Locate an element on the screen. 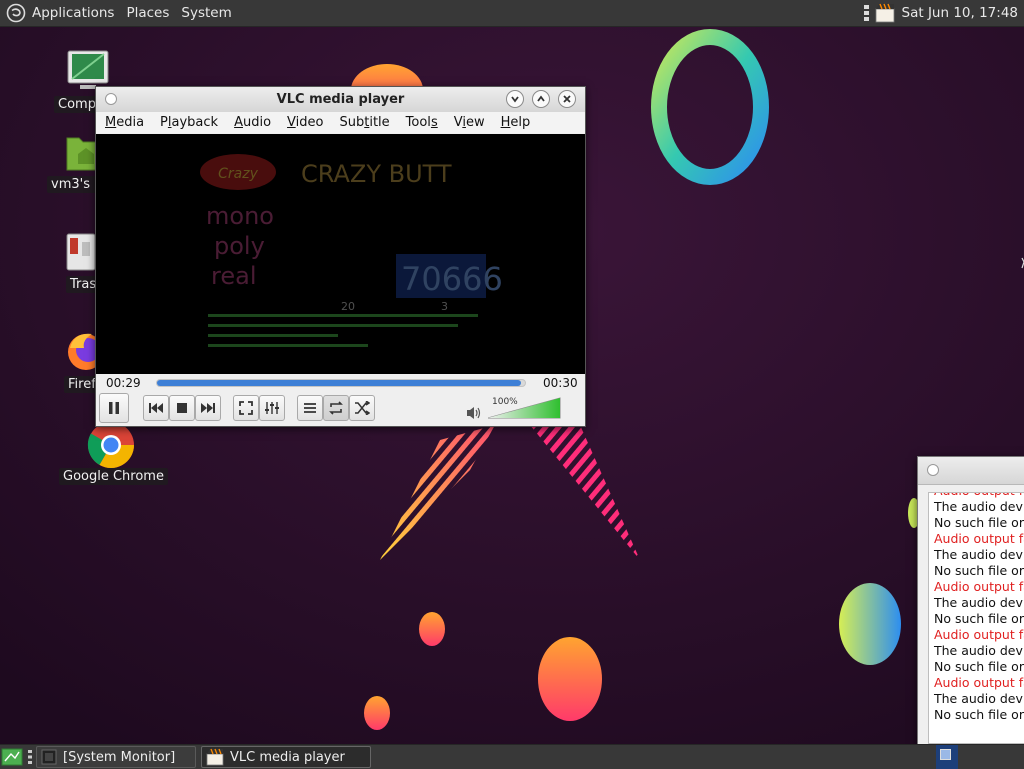  next-button is located at coordinates (208, 408).